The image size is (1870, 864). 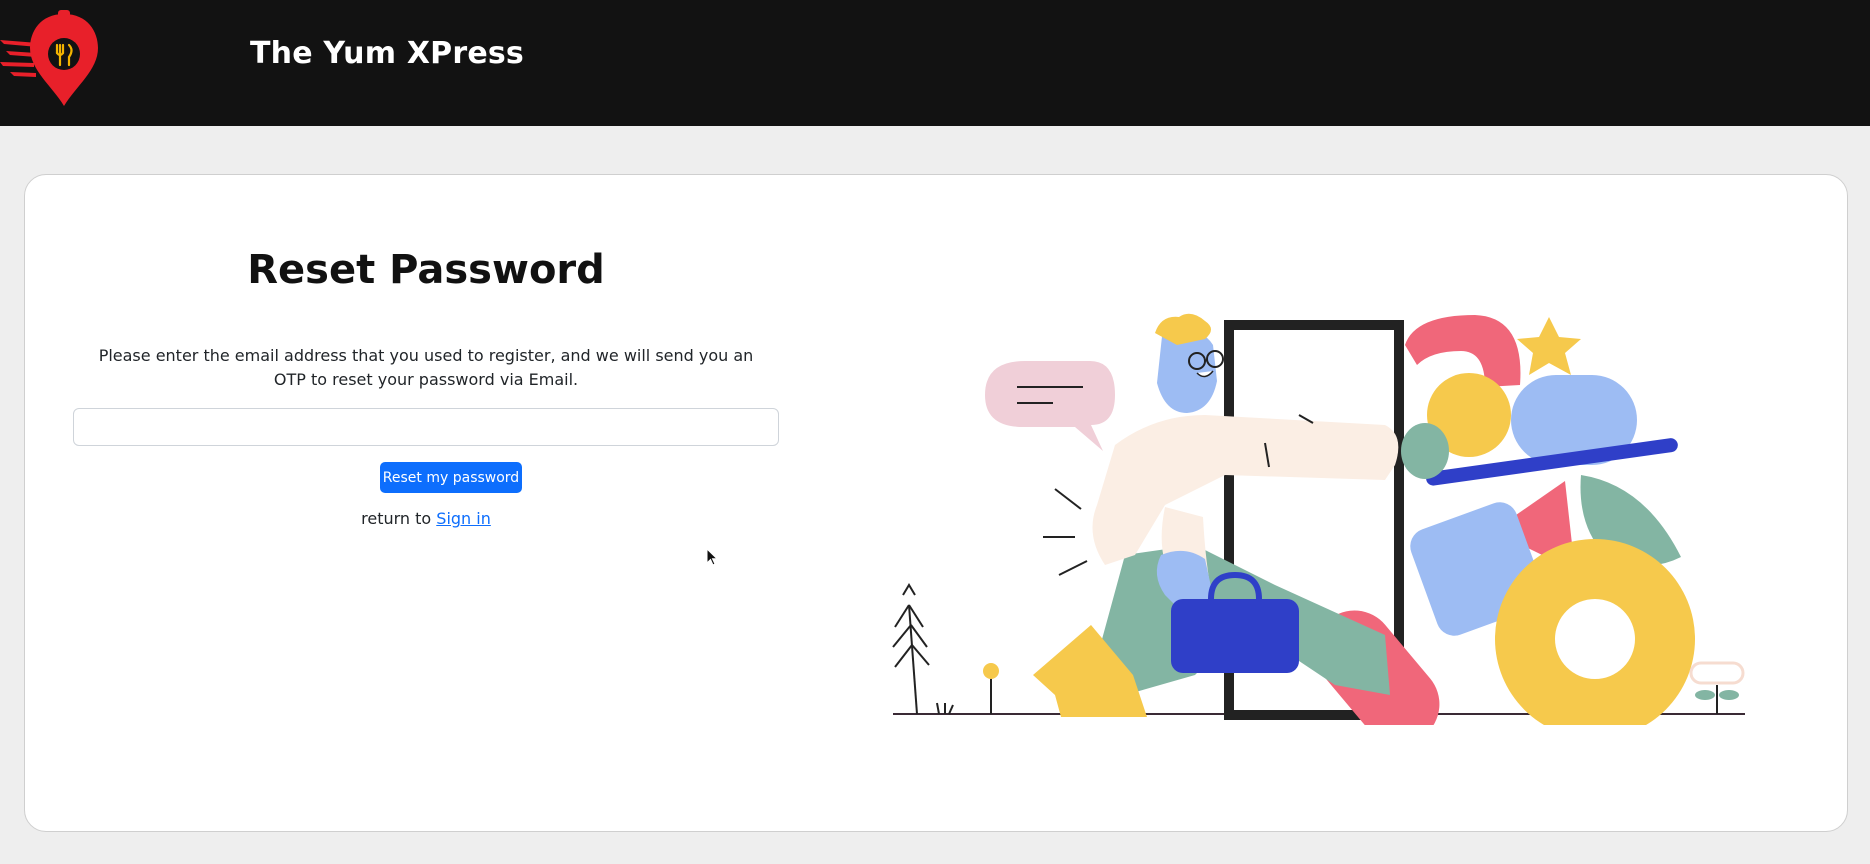 I want to click on location-pin-fork-knife-icon, so click(x=52, y=60).